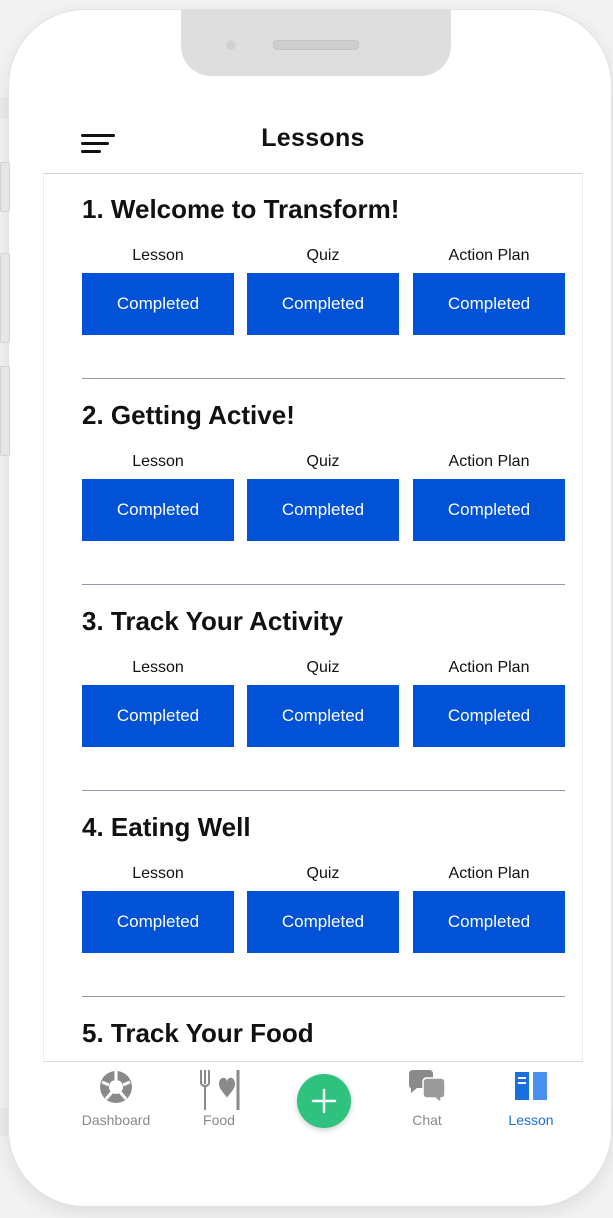  I want to click on lesson-title: 2. Getting Active!, so click(188, 415).